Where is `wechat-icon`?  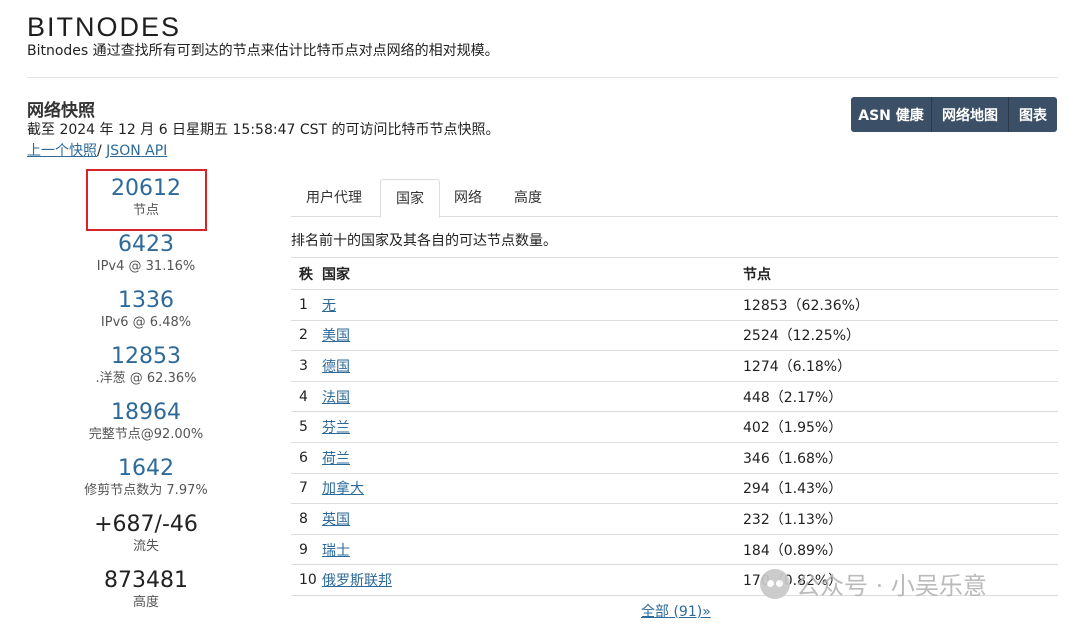
wechat-icon is located at coordinates (775, 583).